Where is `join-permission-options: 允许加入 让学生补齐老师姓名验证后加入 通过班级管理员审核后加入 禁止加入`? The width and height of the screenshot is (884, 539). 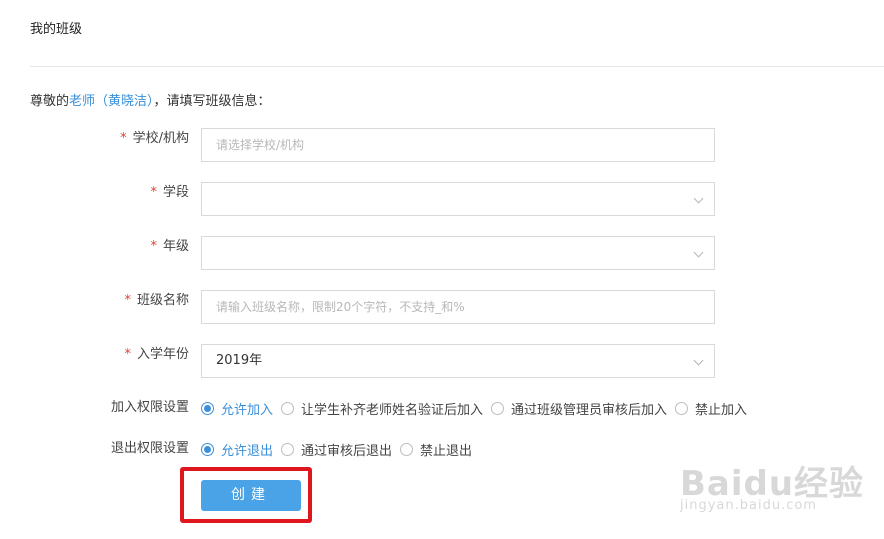
join-permission-options: 允许加入 让学生补齐老师姓名验证后加入 通过班级管理员审核后加入 禁止加入 is located at coordinates (478, 408).